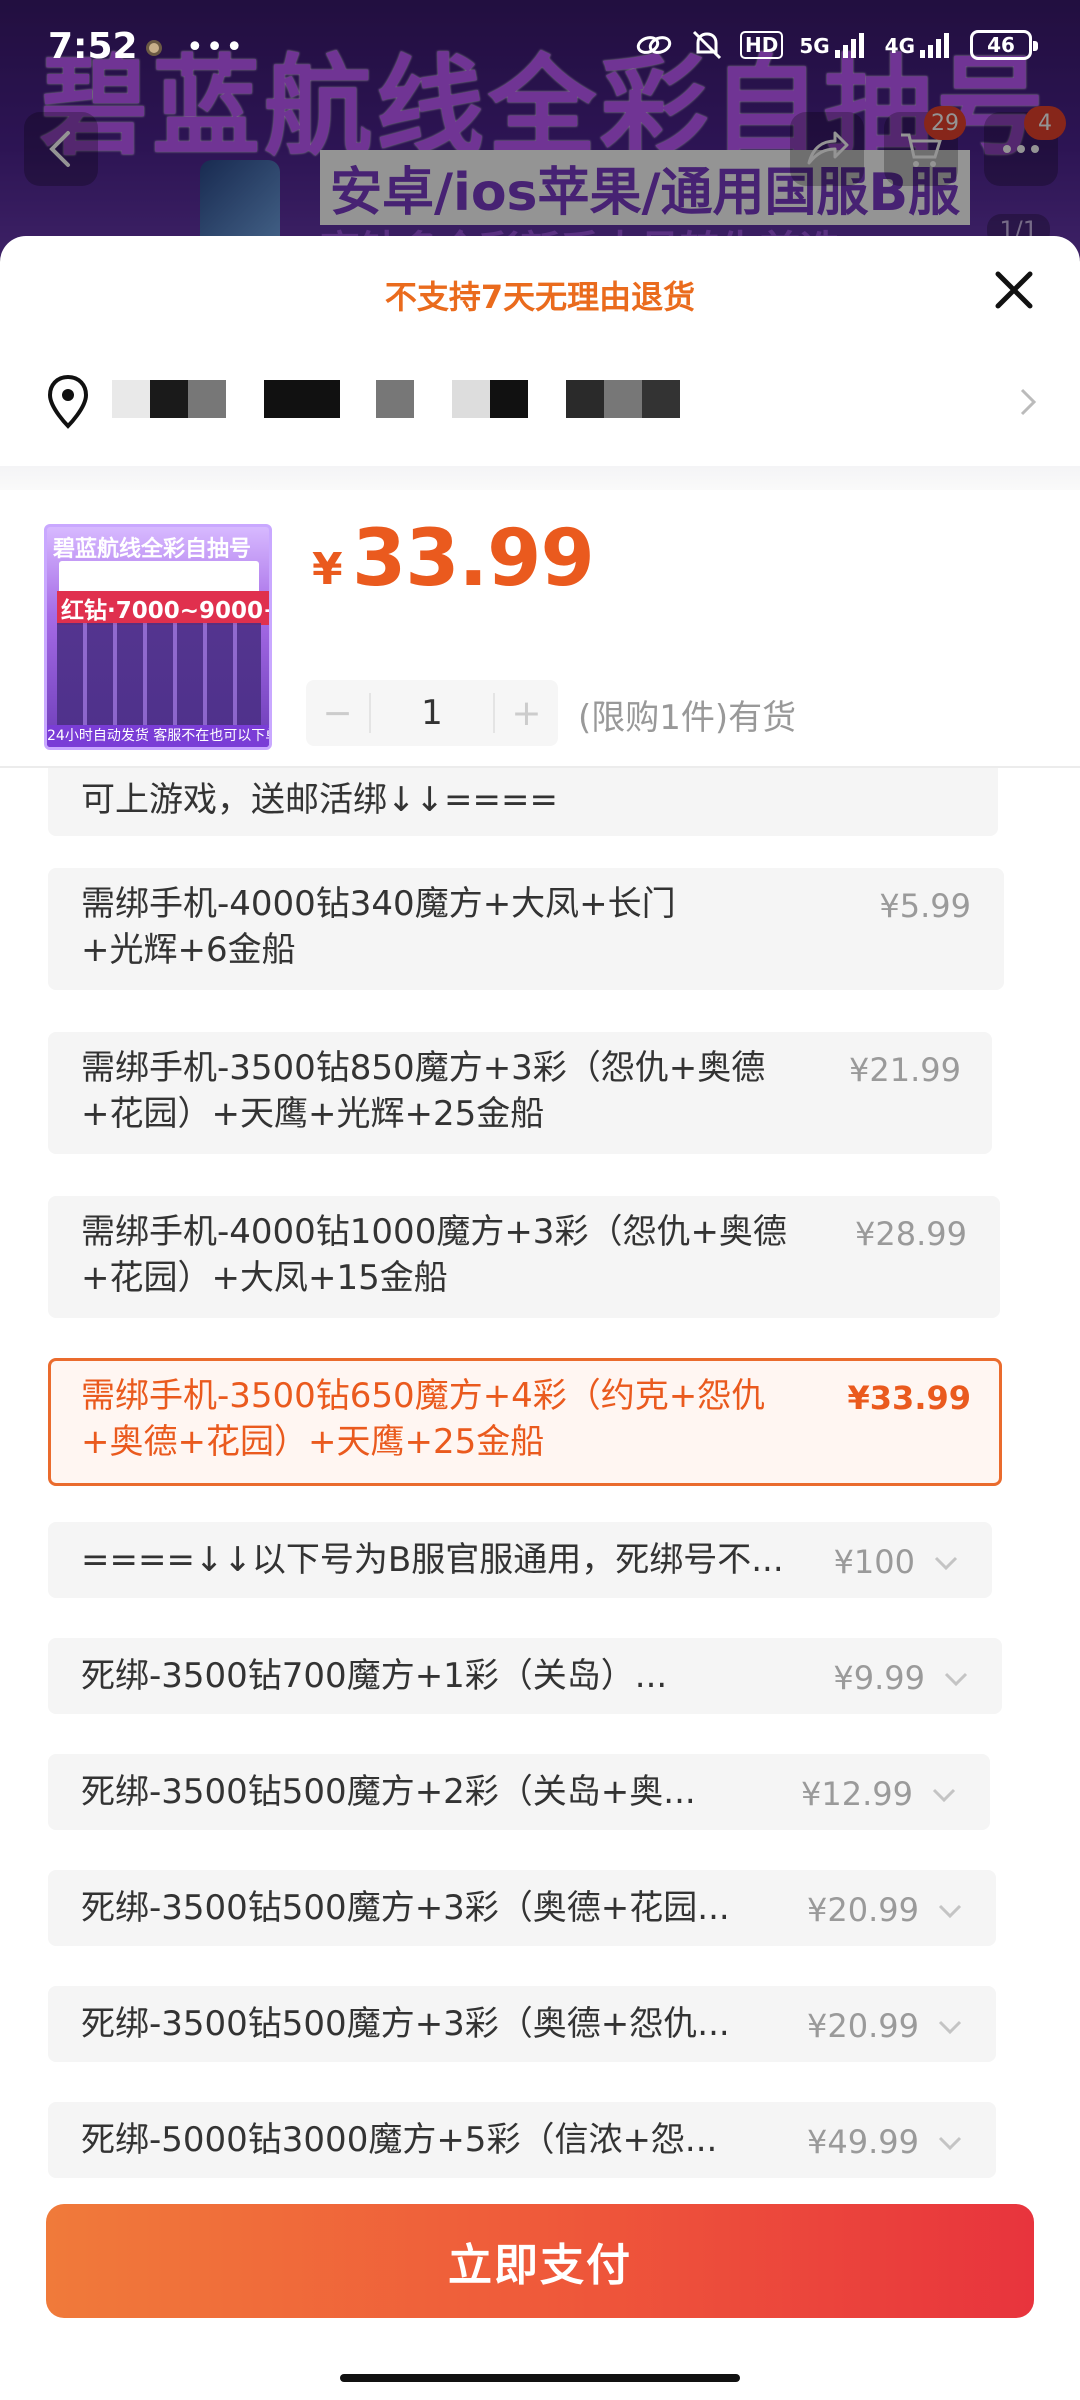  I want to click on stock-note: (限购1件)有货, so click(687, 718).